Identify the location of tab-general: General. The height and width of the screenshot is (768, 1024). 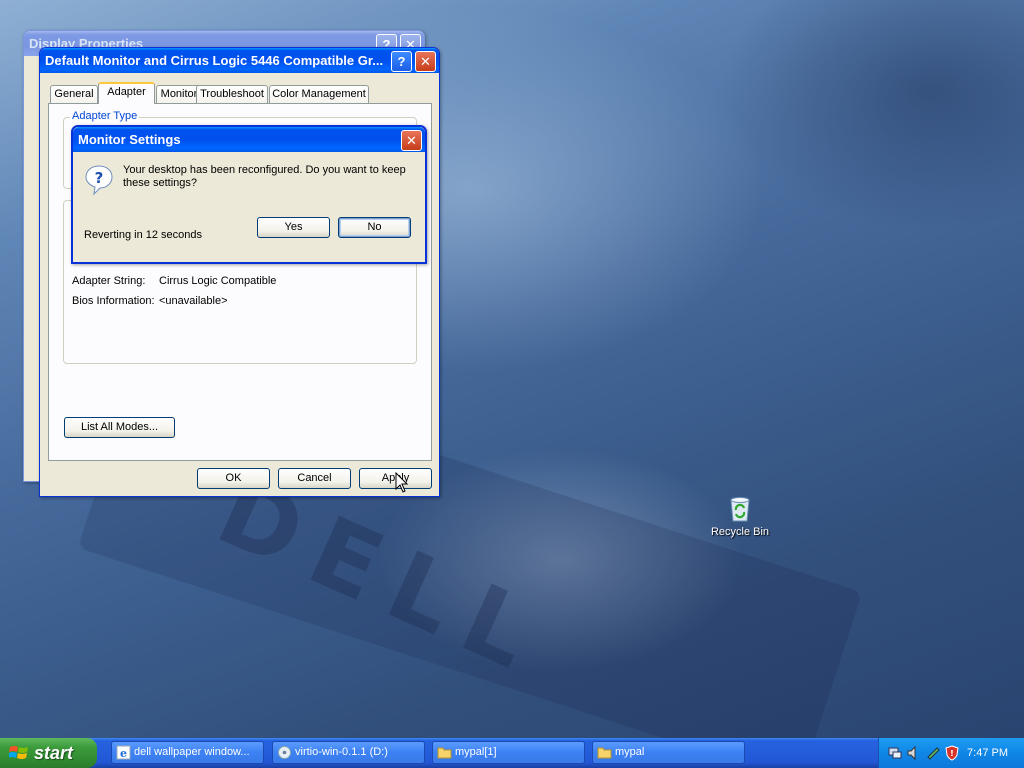
(74, 94).